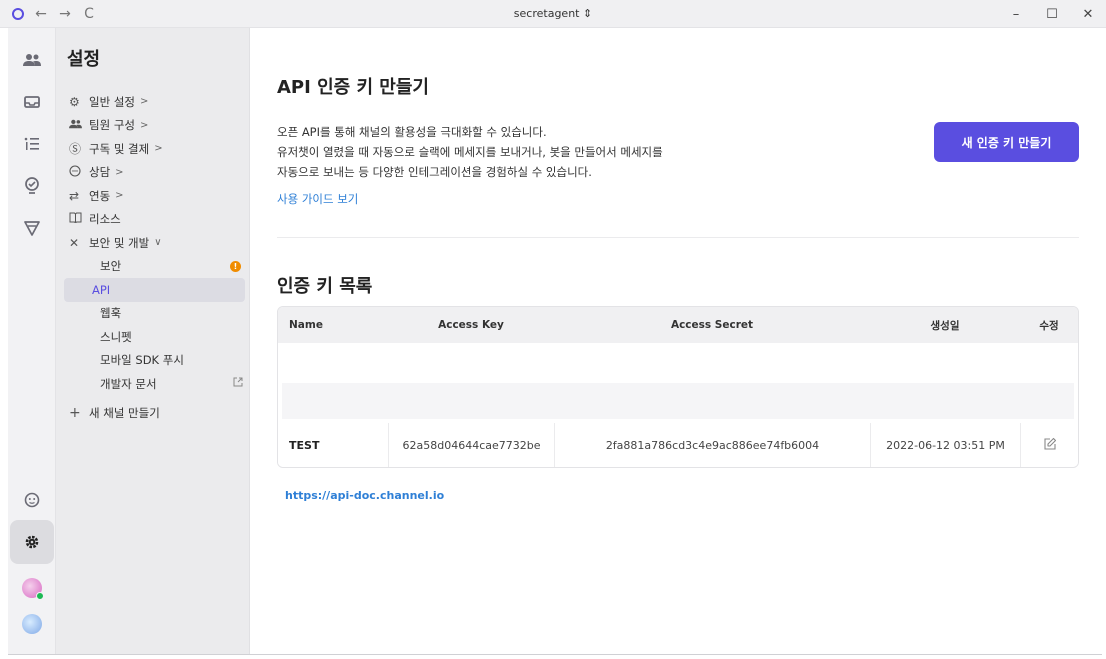  Describe the element at coordinates (154, 337) in the screenshot. I see `sidebar-subitem-snippet: 스니펫` at that location.